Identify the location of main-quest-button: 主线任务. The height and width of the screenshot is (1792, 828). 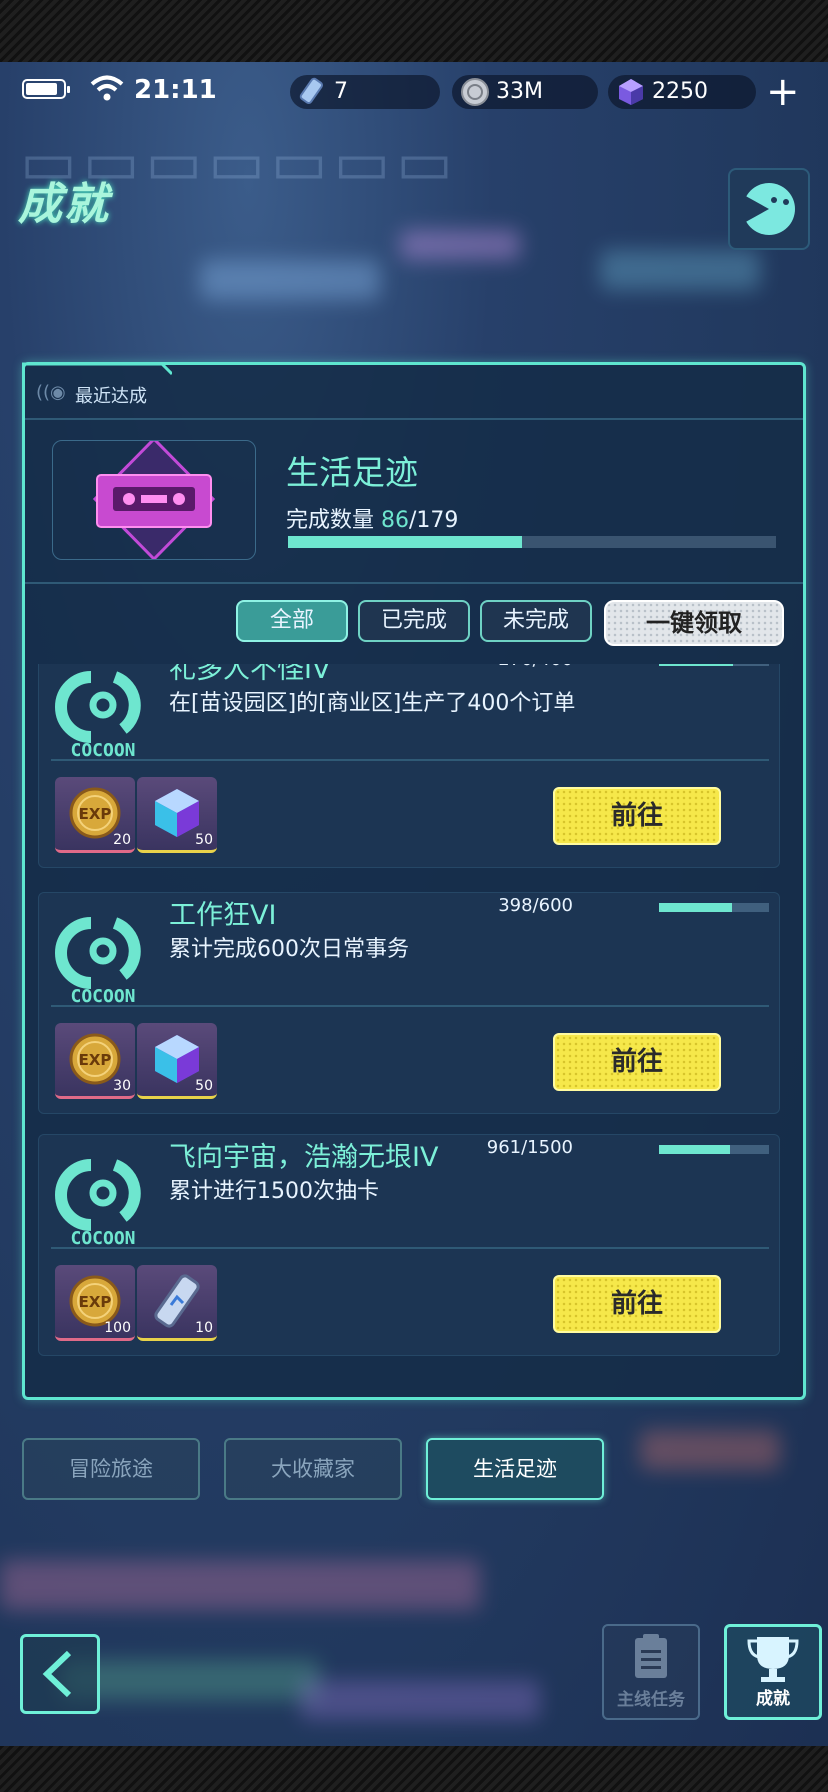
(651, 1672).